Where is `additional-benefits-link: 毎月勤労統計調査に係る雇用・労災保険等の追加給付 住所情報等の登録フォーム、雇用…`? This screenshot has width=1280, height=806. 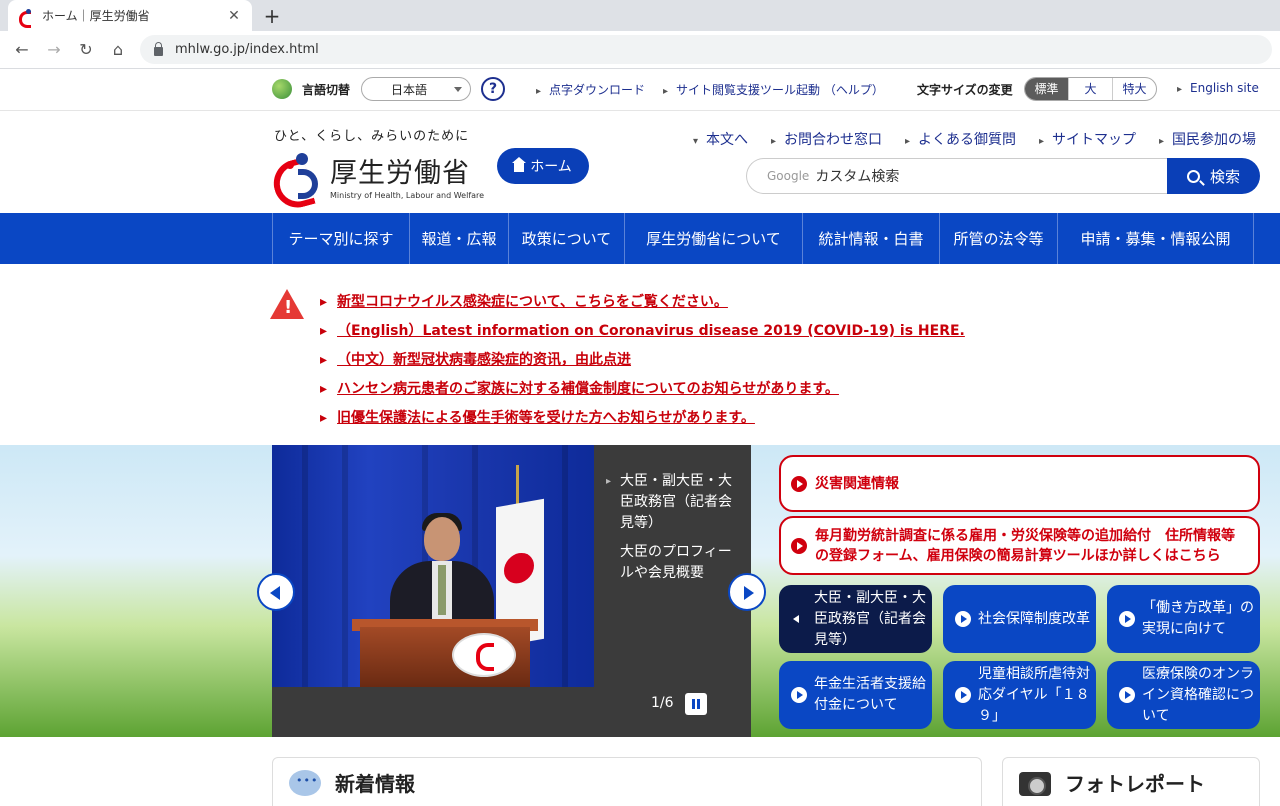 additional-benefits-link: 毎月勤労統計調査に係る雇用・労災保険等の追加給付 住所情報等の登録フォーム、雇用… is located at coordinates (1019, 545).